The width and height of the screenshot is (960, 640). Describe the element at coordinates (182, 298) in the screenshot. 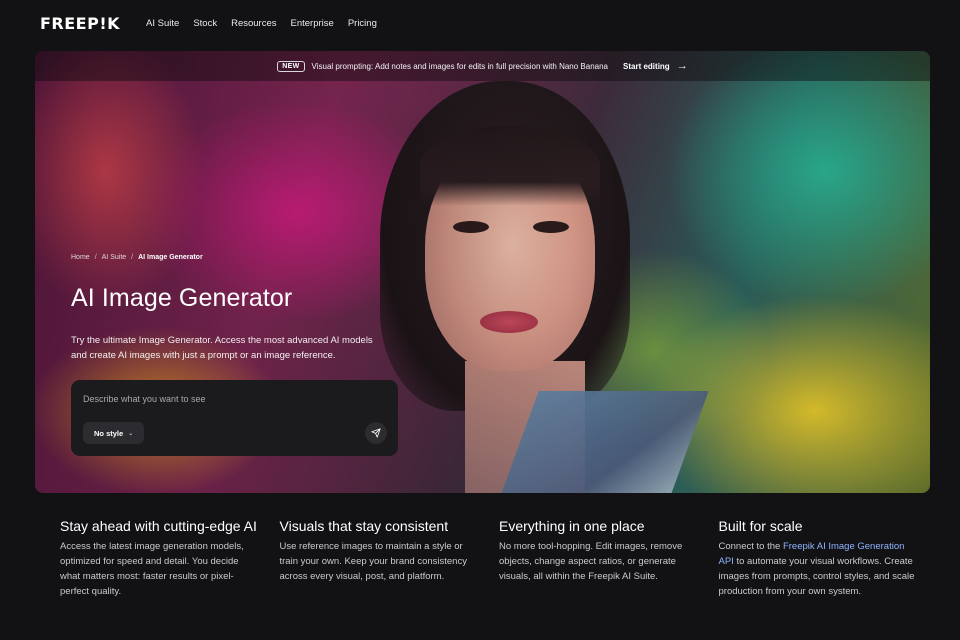

I see `page-title: AI Image Generator` at that location.